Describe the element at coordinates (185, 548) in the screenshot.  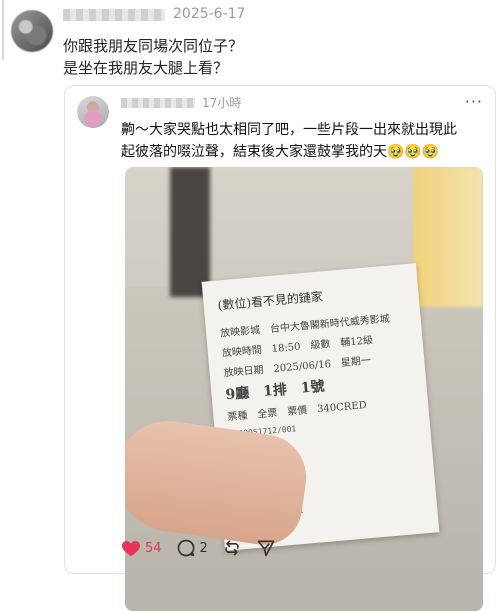
I see `comment-icon` at that location.